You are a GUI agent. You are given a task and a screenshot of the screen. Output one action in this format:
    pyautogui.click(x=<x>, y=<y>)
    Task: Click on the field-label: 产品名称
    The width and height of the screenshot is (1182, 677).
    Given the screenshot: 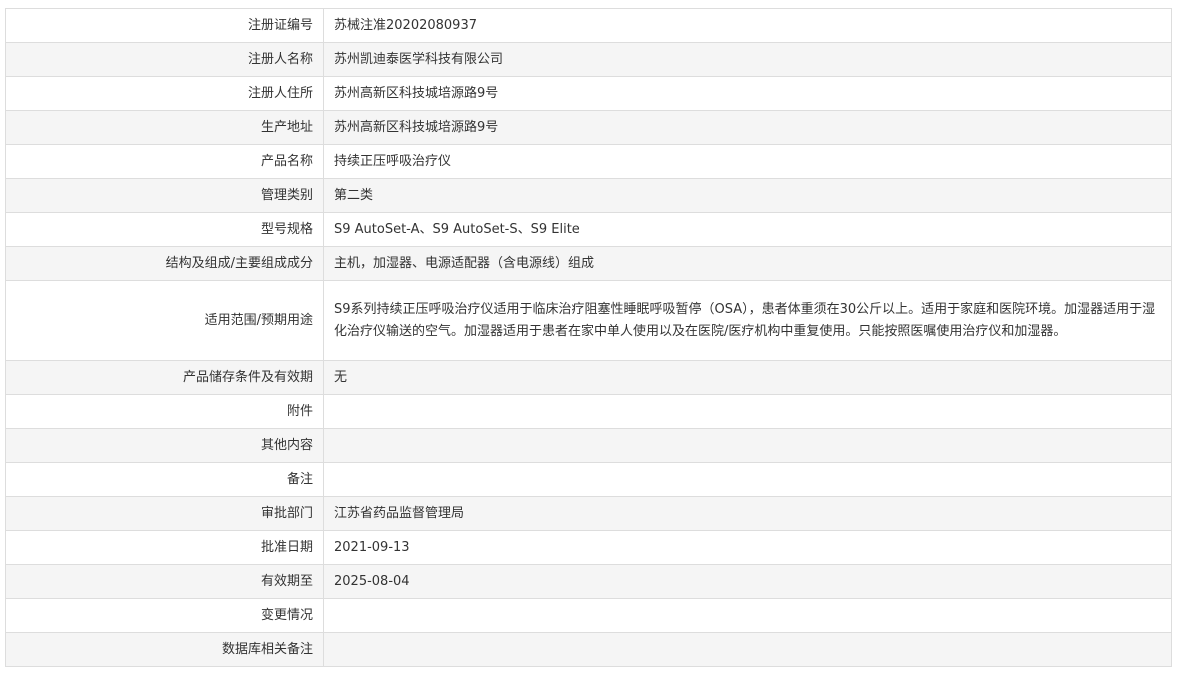 What is the action you would take?
    pyautogui.click(x=164, y=161)
    